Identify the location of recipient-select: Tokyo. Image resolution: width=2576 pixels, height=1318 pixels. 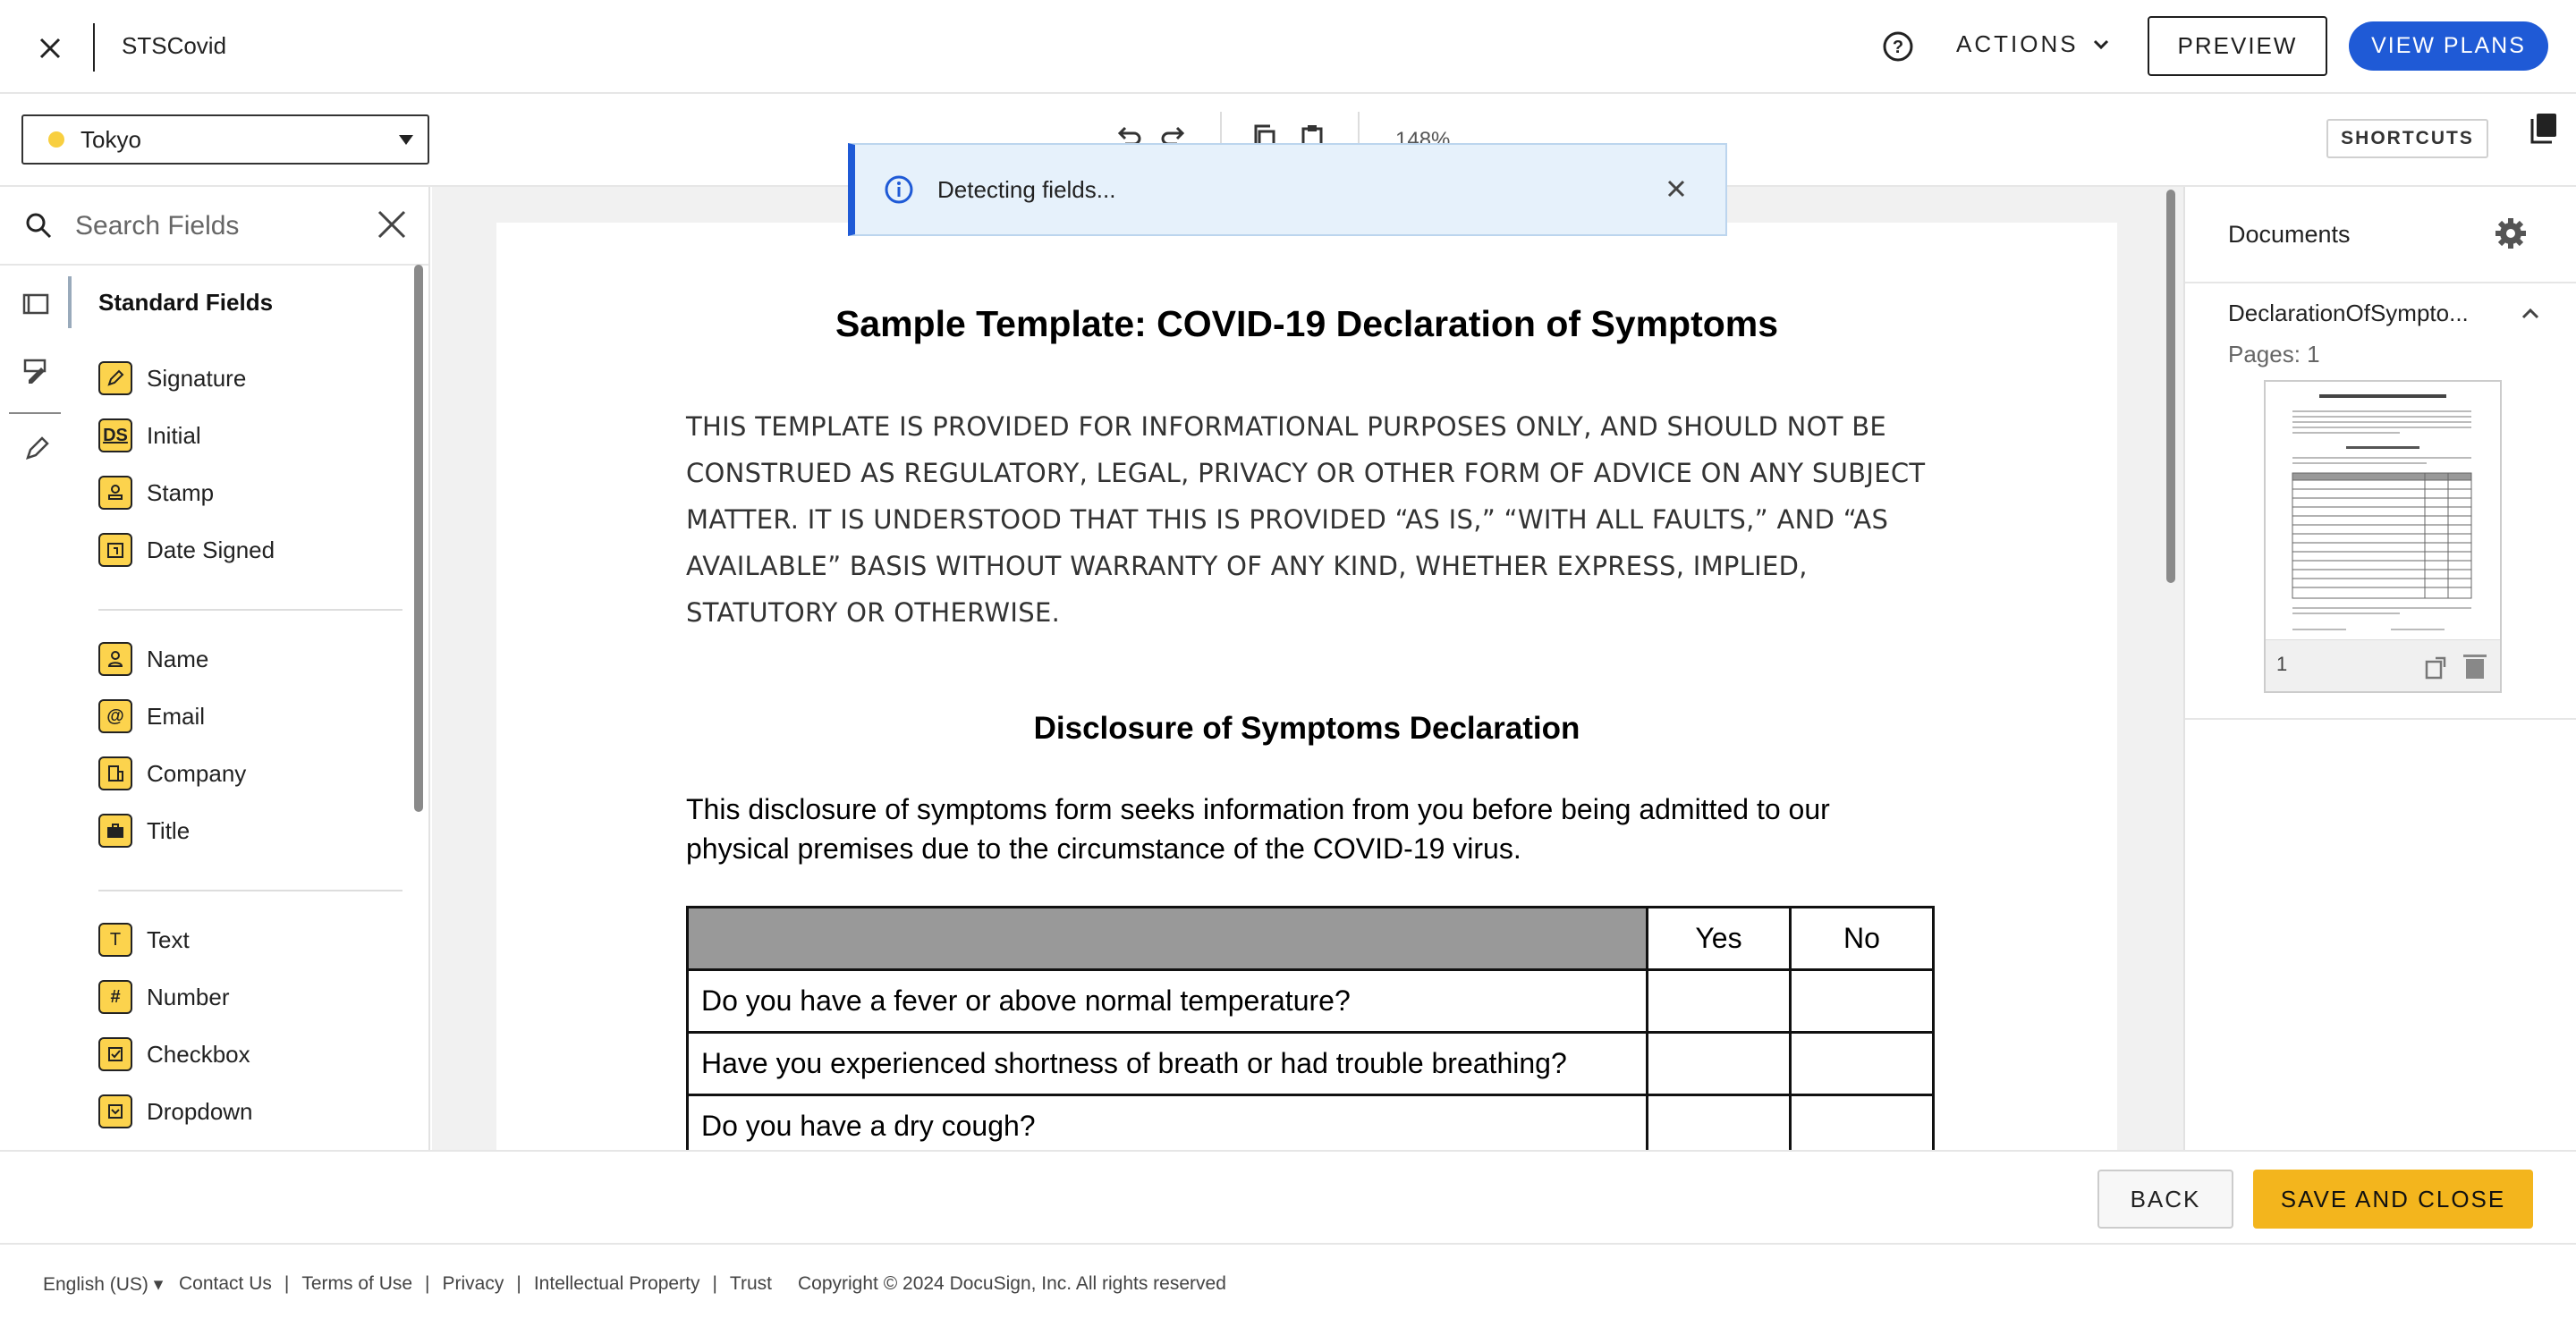
(225, 140).